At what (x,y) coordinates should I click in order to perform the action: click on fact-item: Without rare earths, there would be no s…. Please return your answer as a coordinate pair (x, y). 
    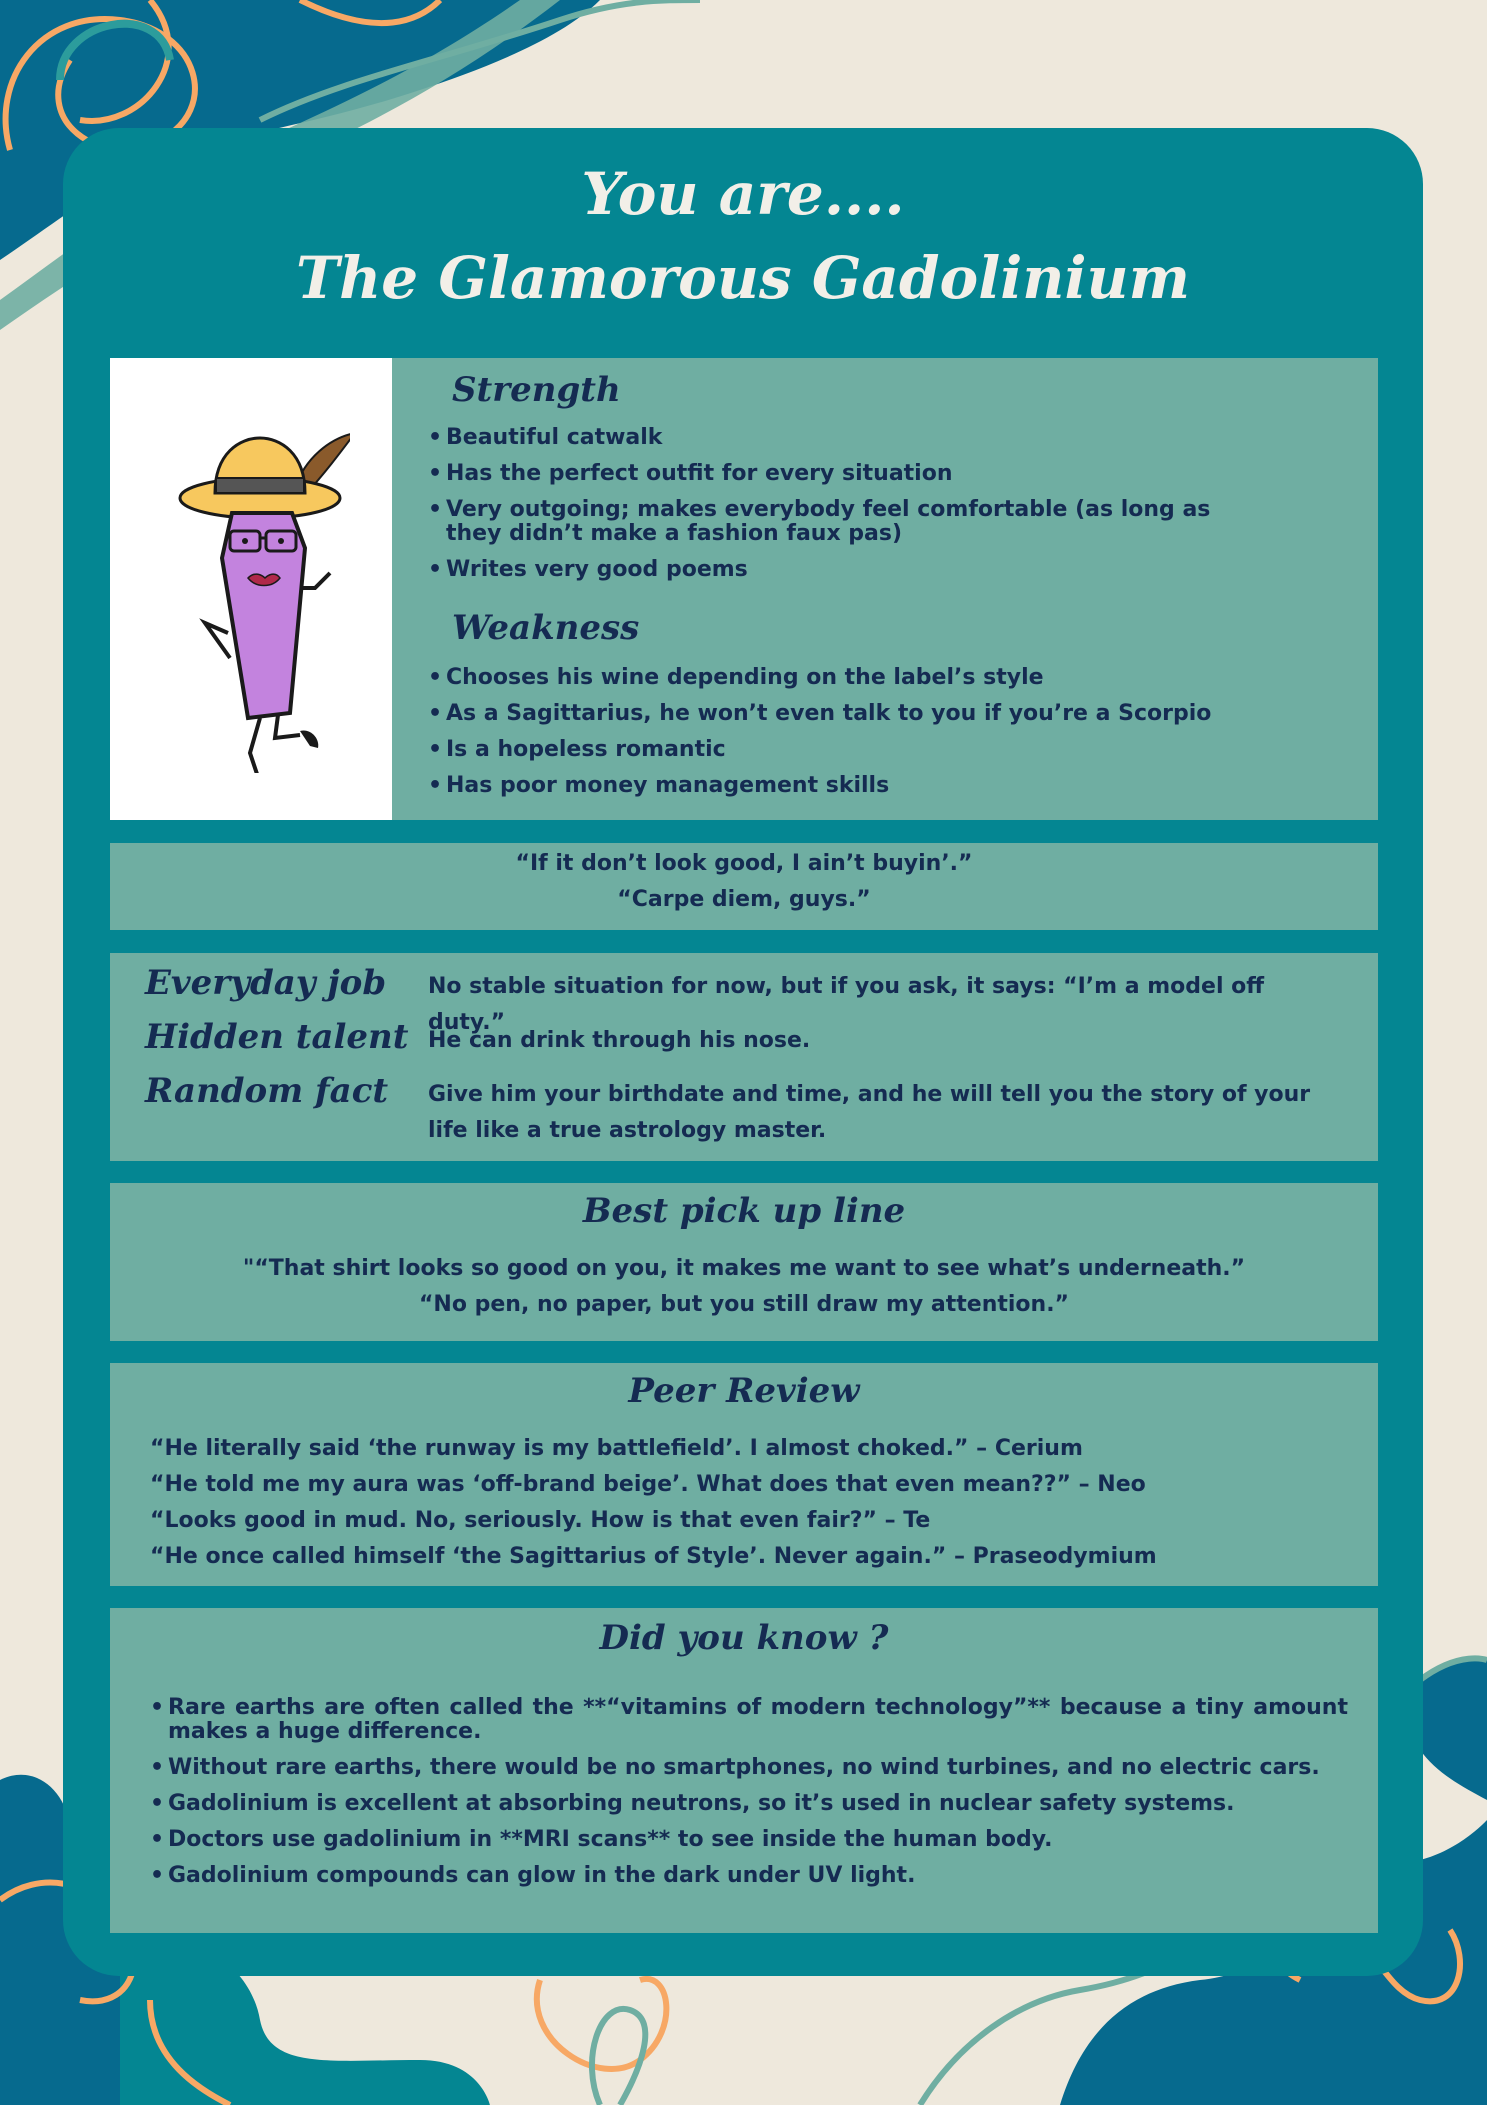
    Looking at the image, I should click on (749, 1768).